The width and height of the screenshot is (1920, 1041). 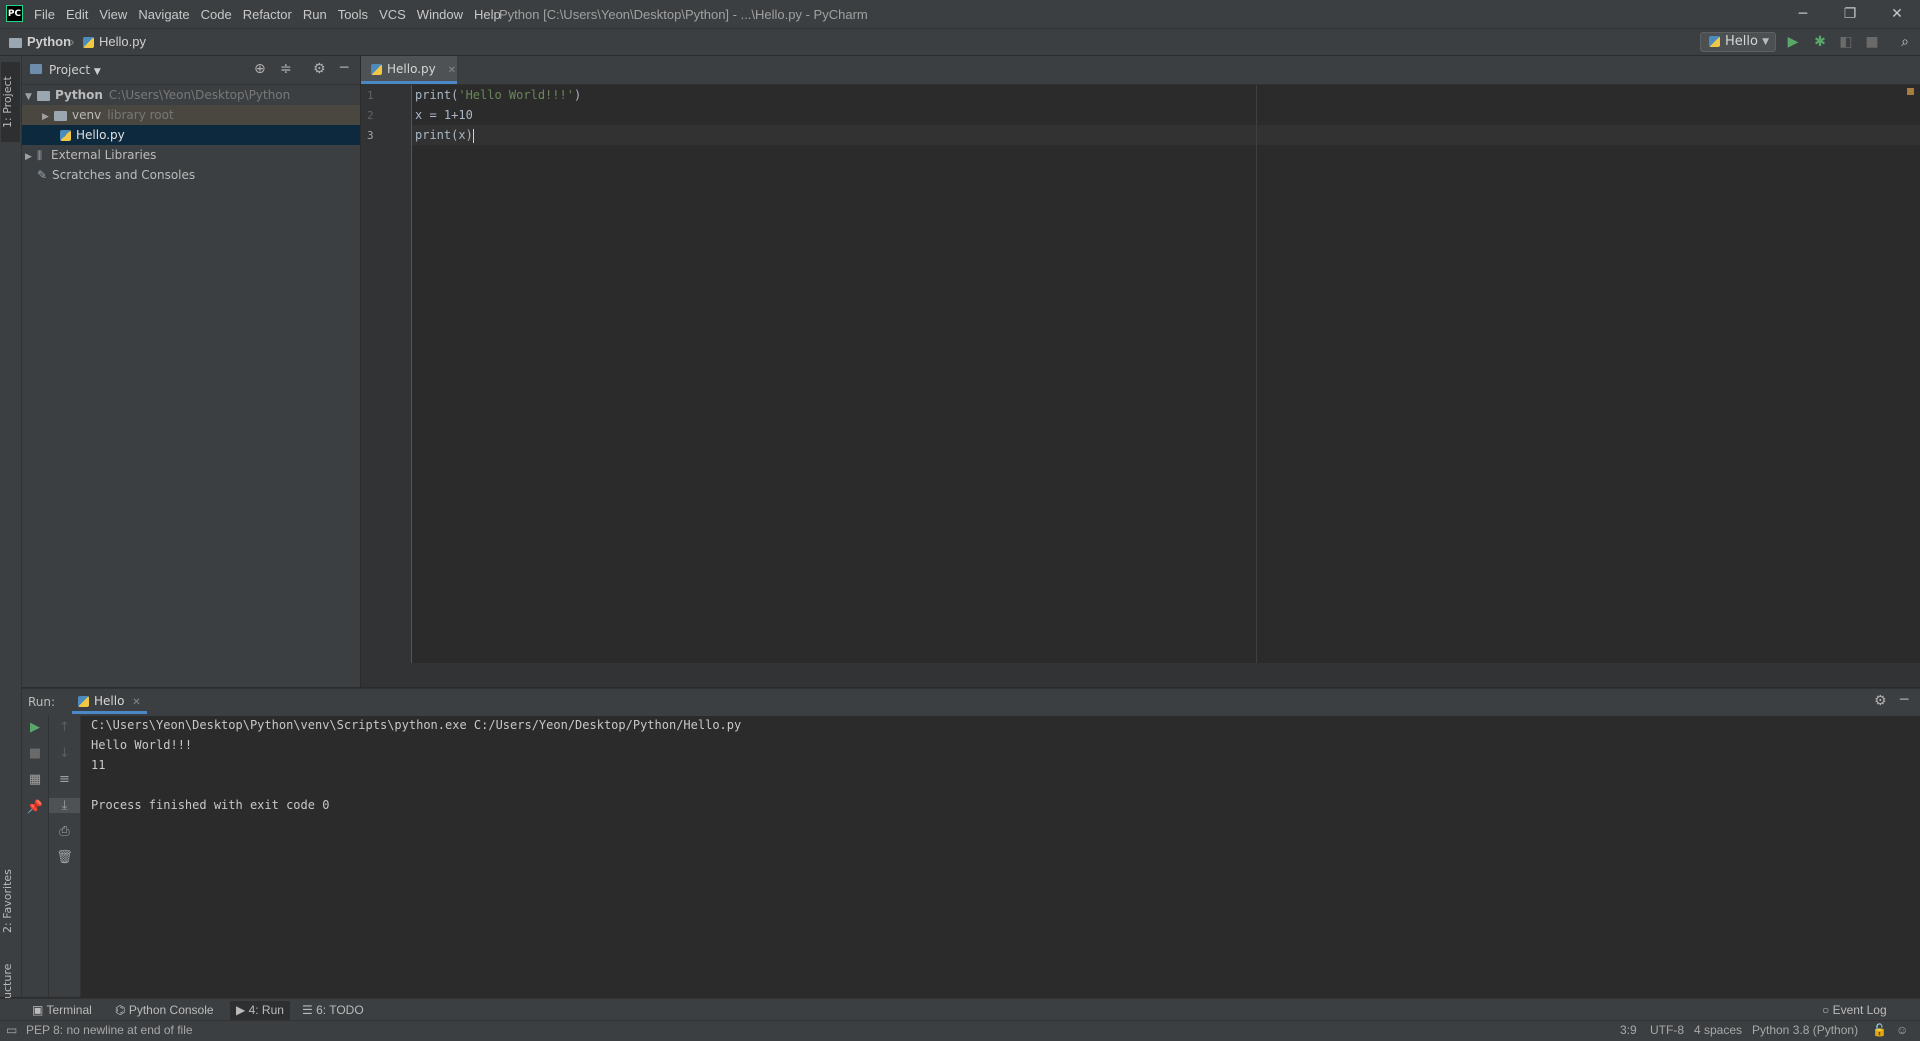 I want to click on event-log-icon: ○, so click(x=1826, y=1010).